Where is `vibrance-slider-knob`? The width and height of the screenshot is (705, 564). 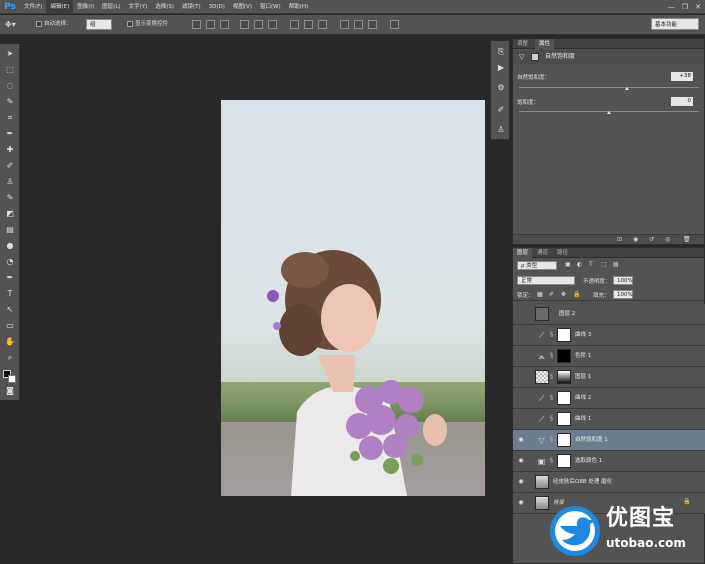 vibrance-slider-knob is located at coordinates (627, 88).